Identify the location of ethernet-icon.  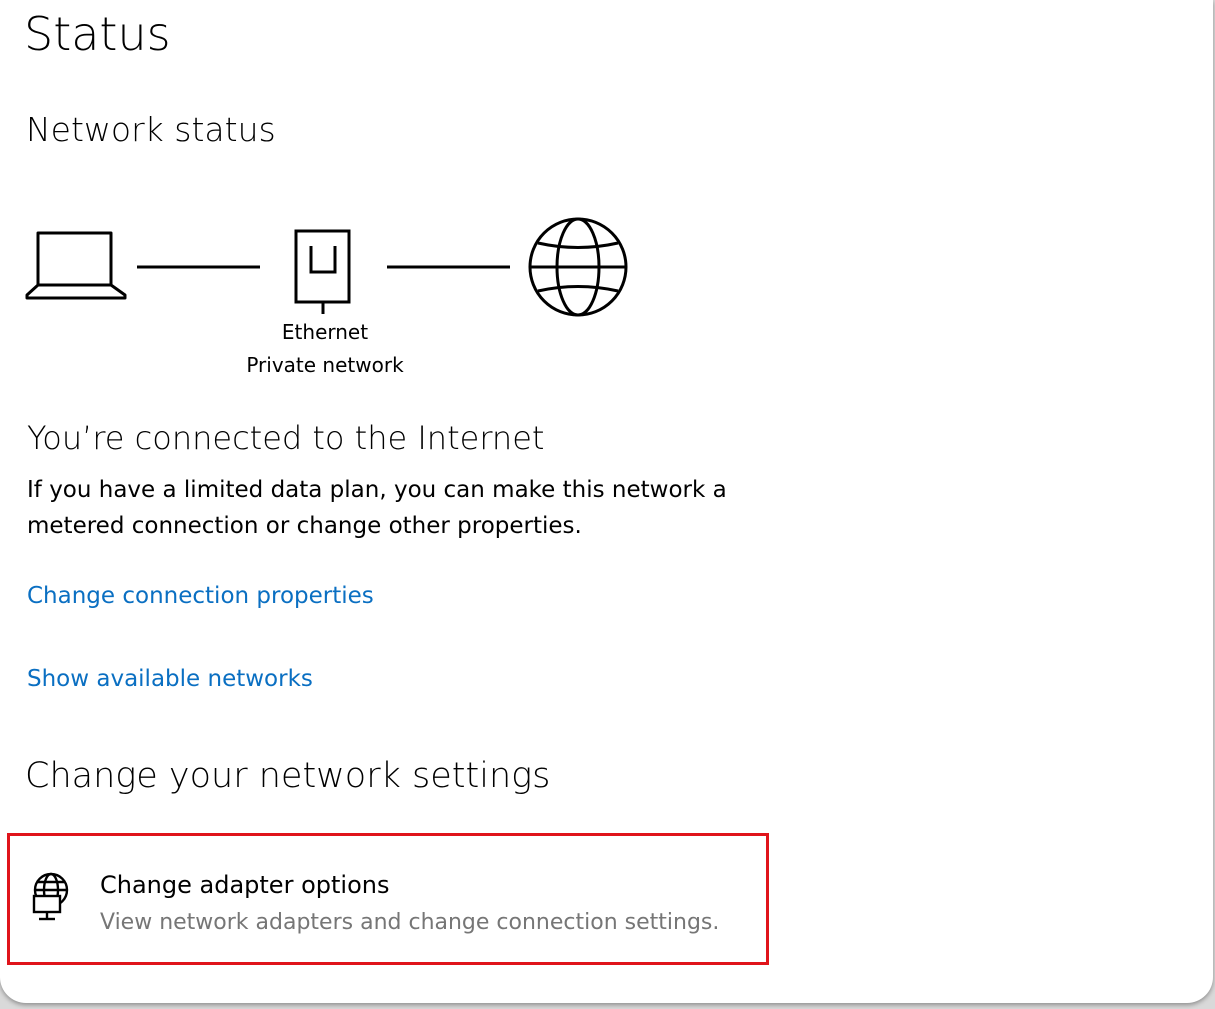
(322, 271).